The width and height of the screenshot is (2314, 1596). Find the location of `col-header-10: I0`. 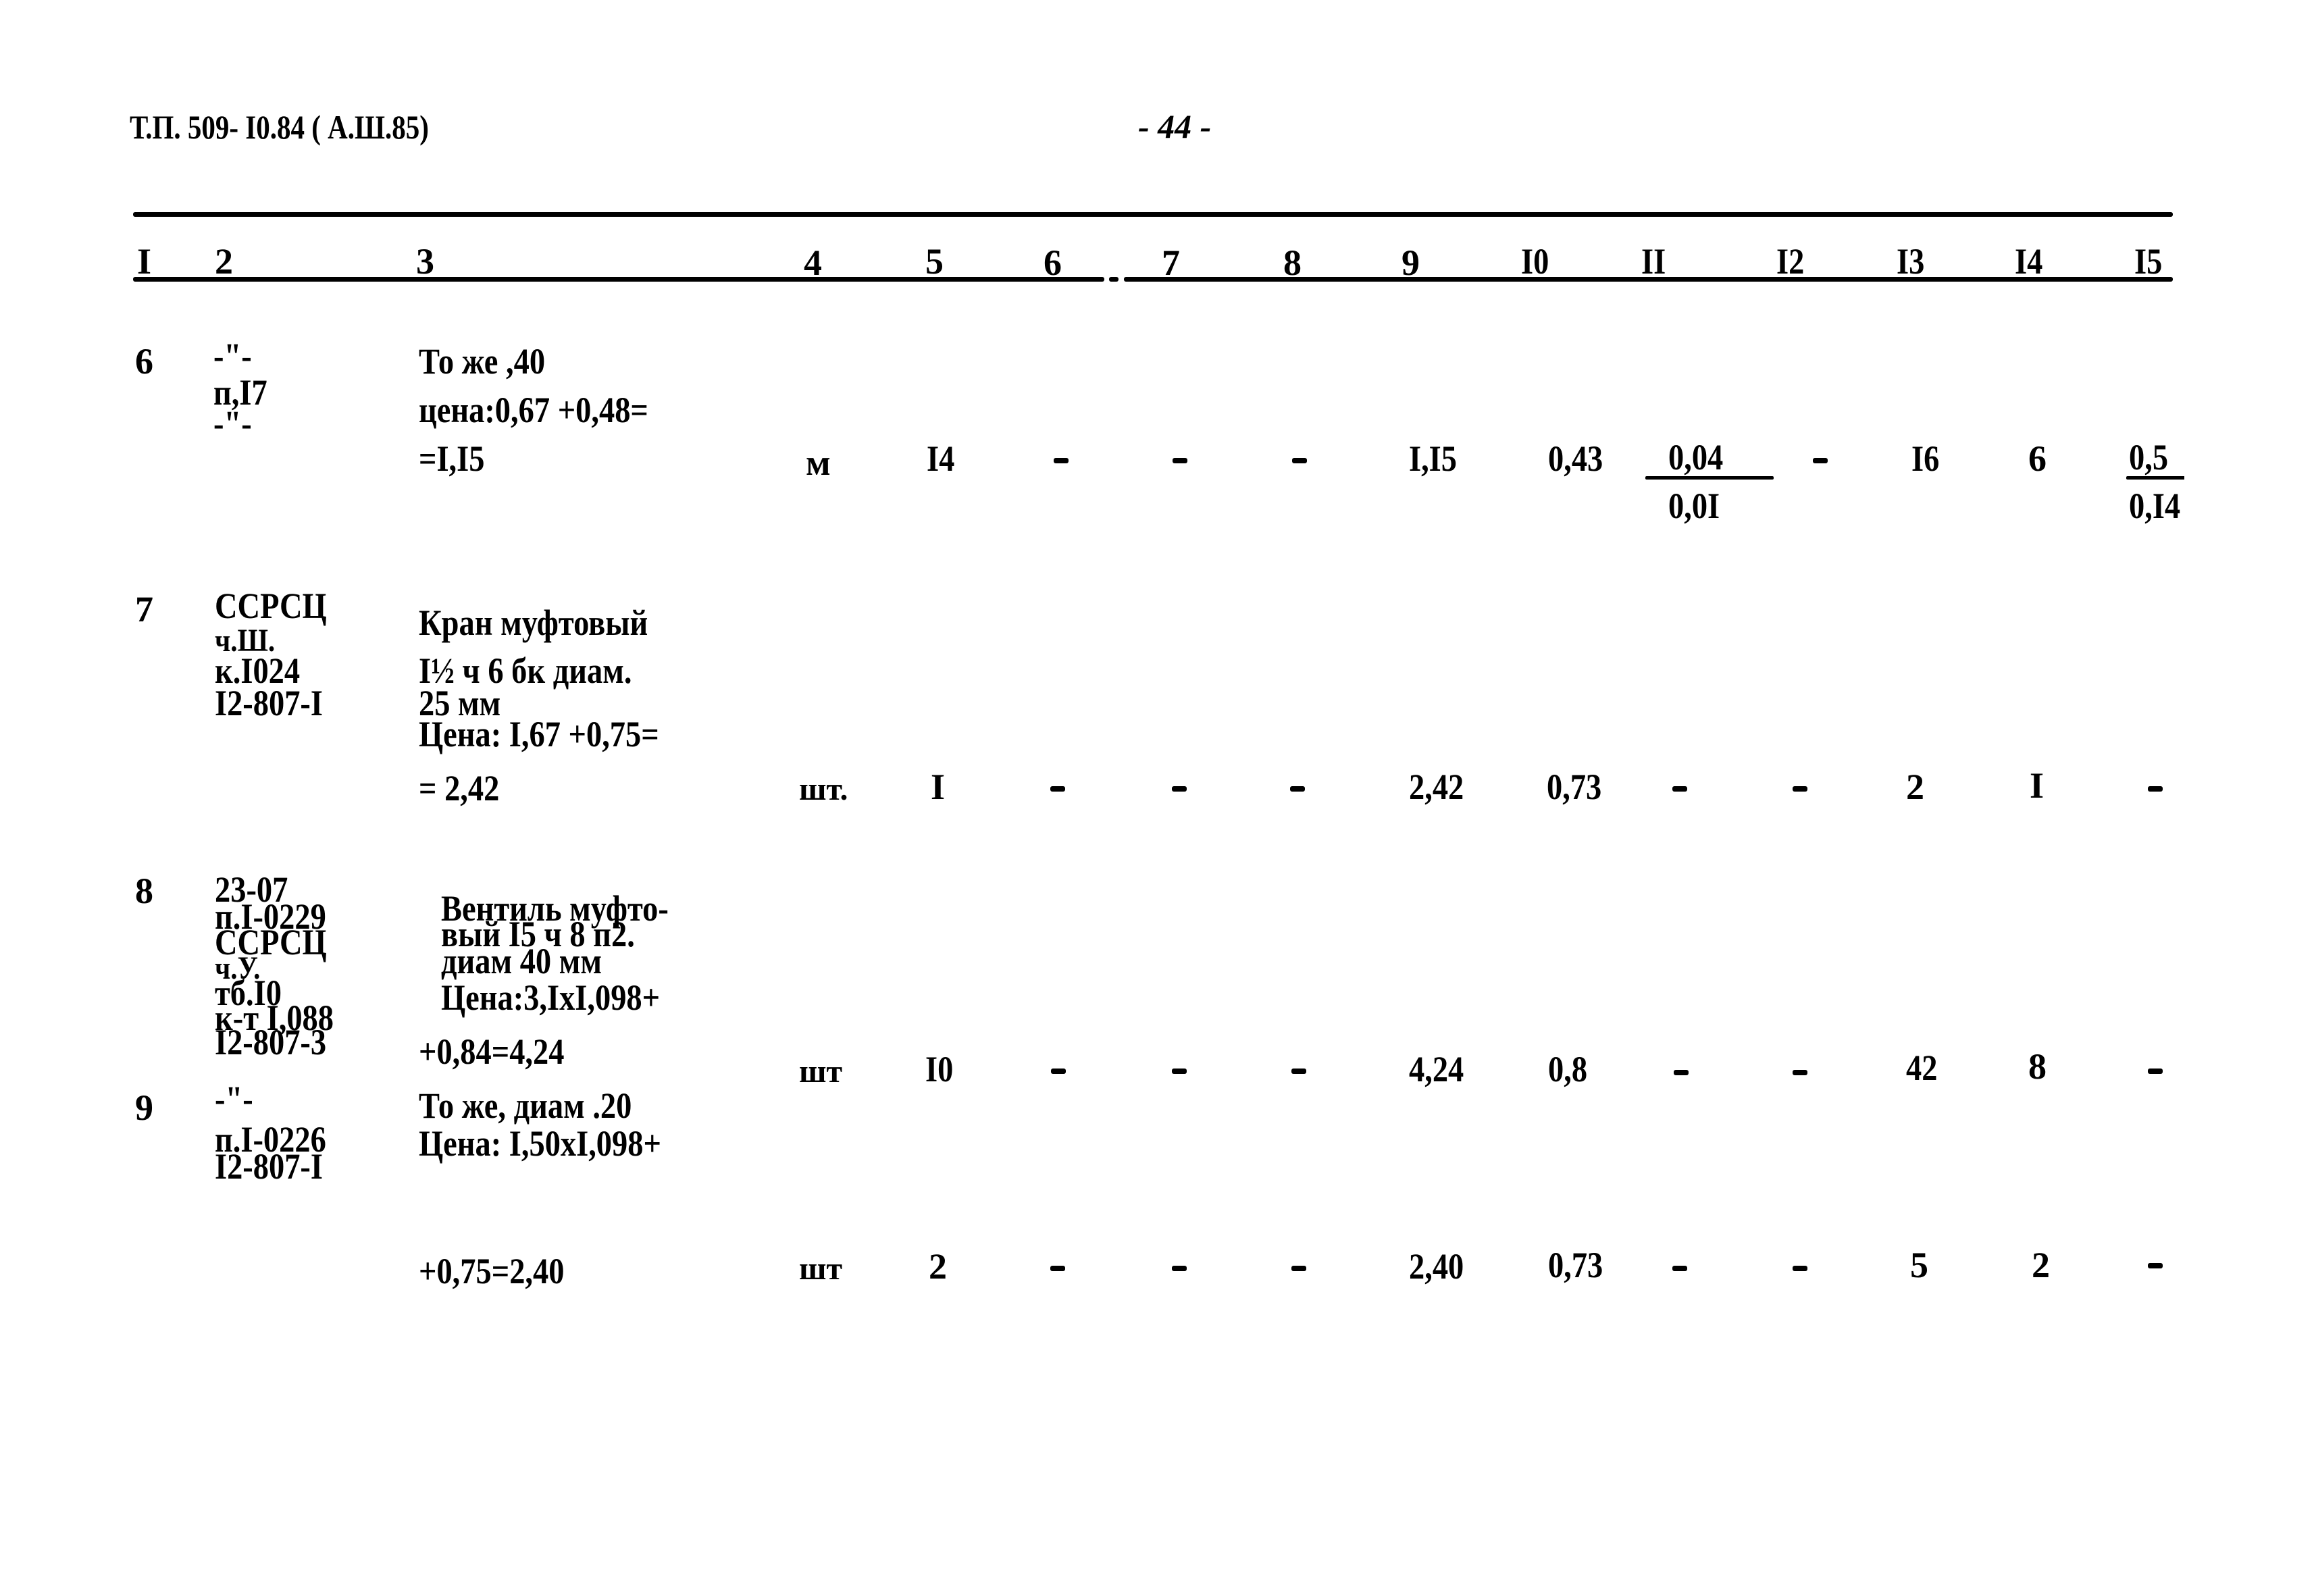

col-header-10: I0 is located at coordinates (1535, 261).